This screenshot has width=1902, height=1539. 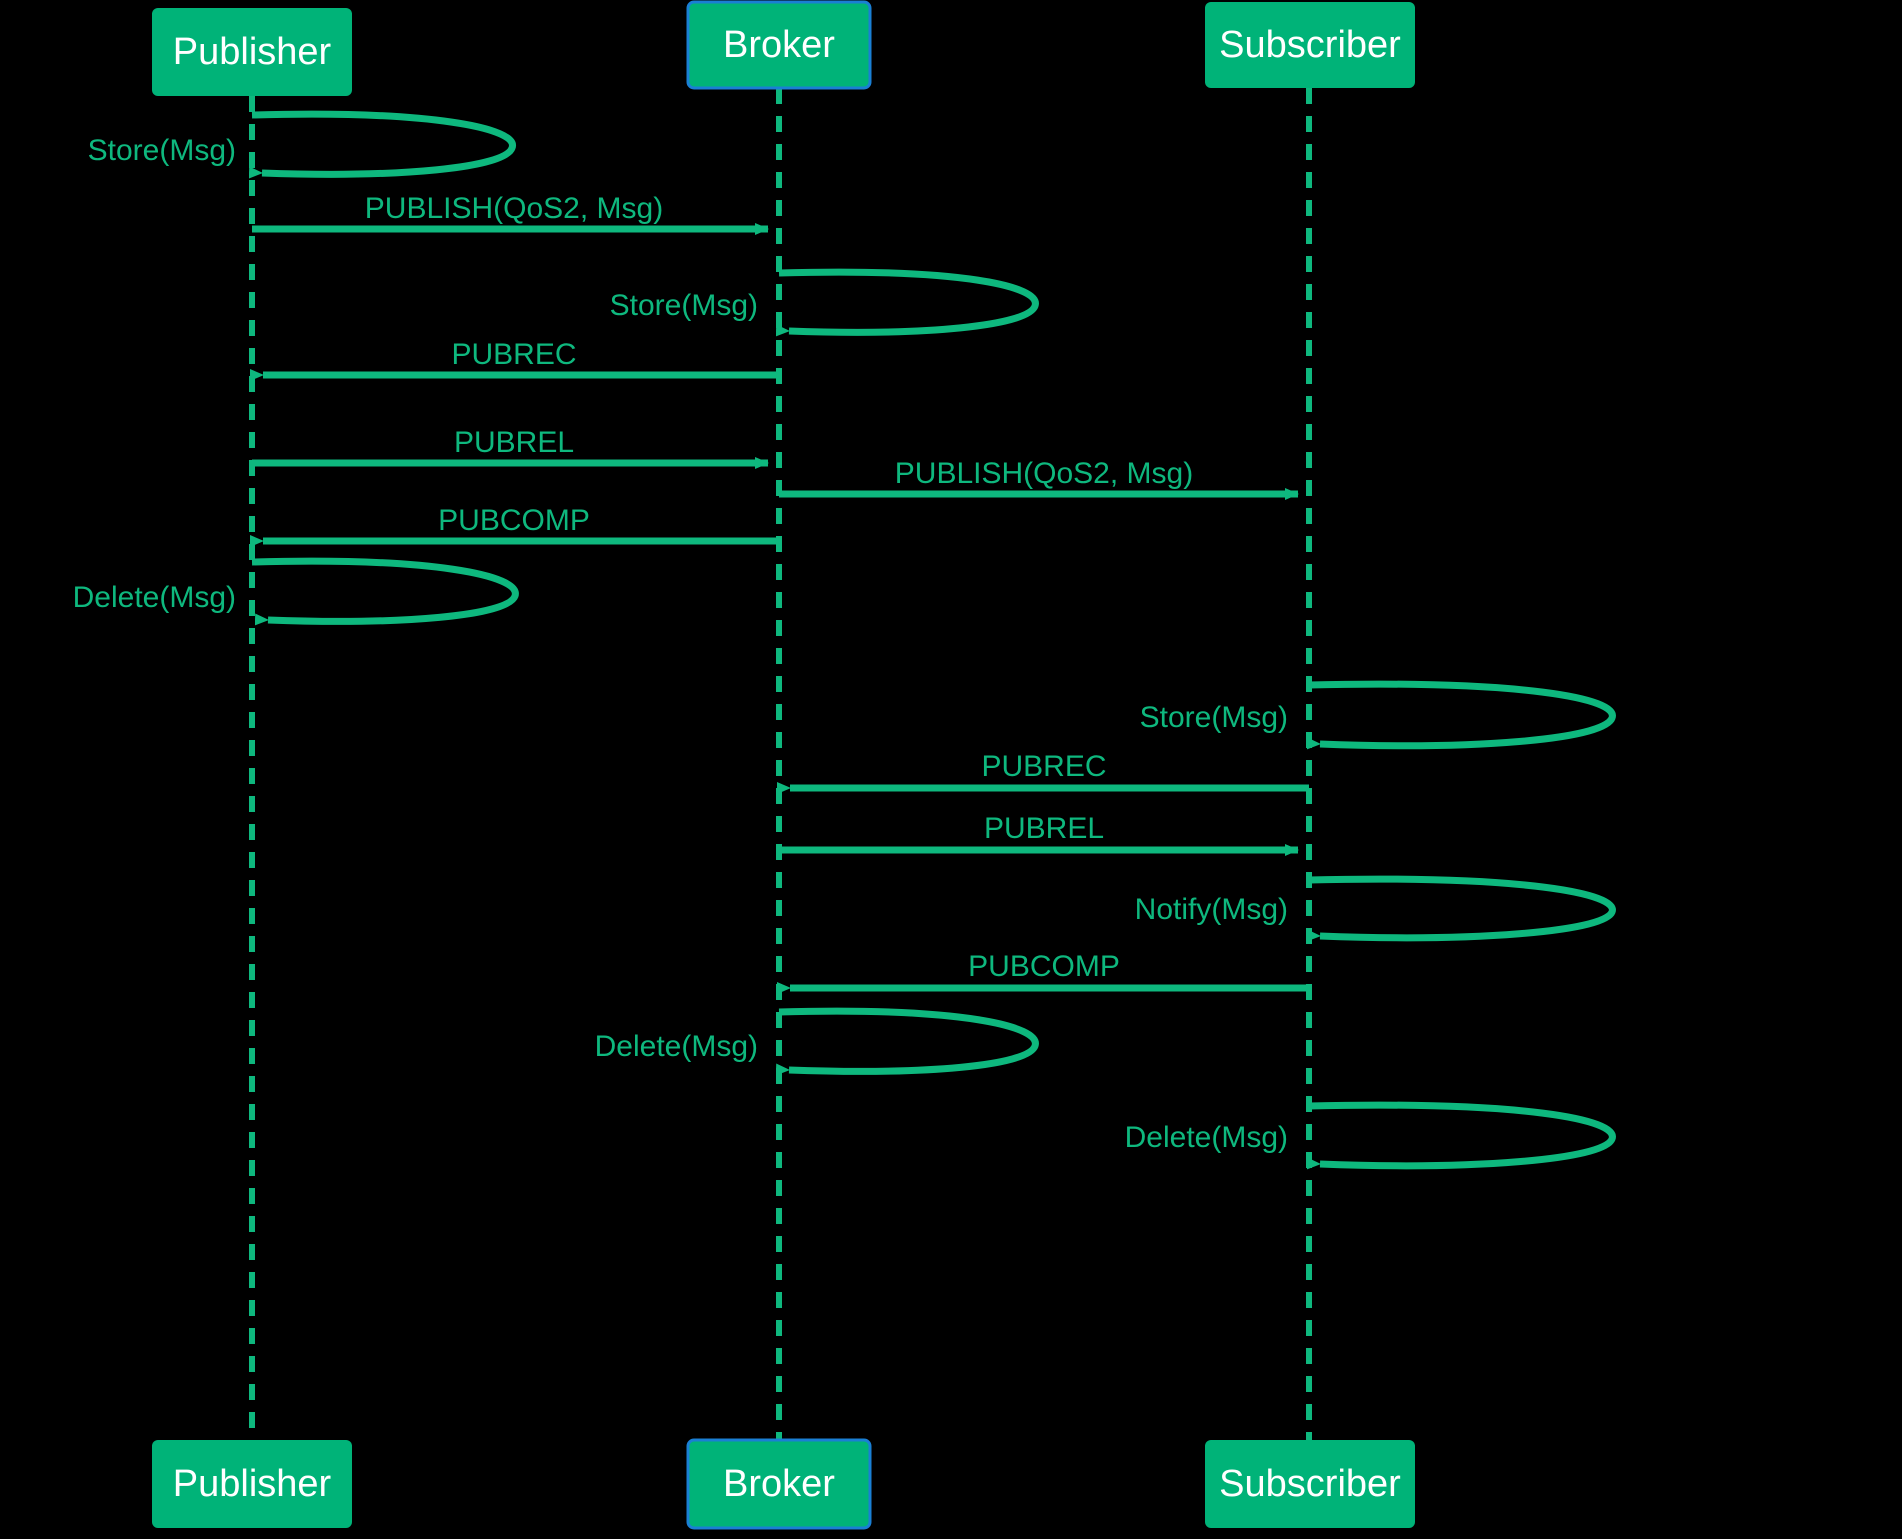 What do you see at coordinates (779, 45) in the screenshot?
I see `header-box-broker` at bounding box center [779, 45].